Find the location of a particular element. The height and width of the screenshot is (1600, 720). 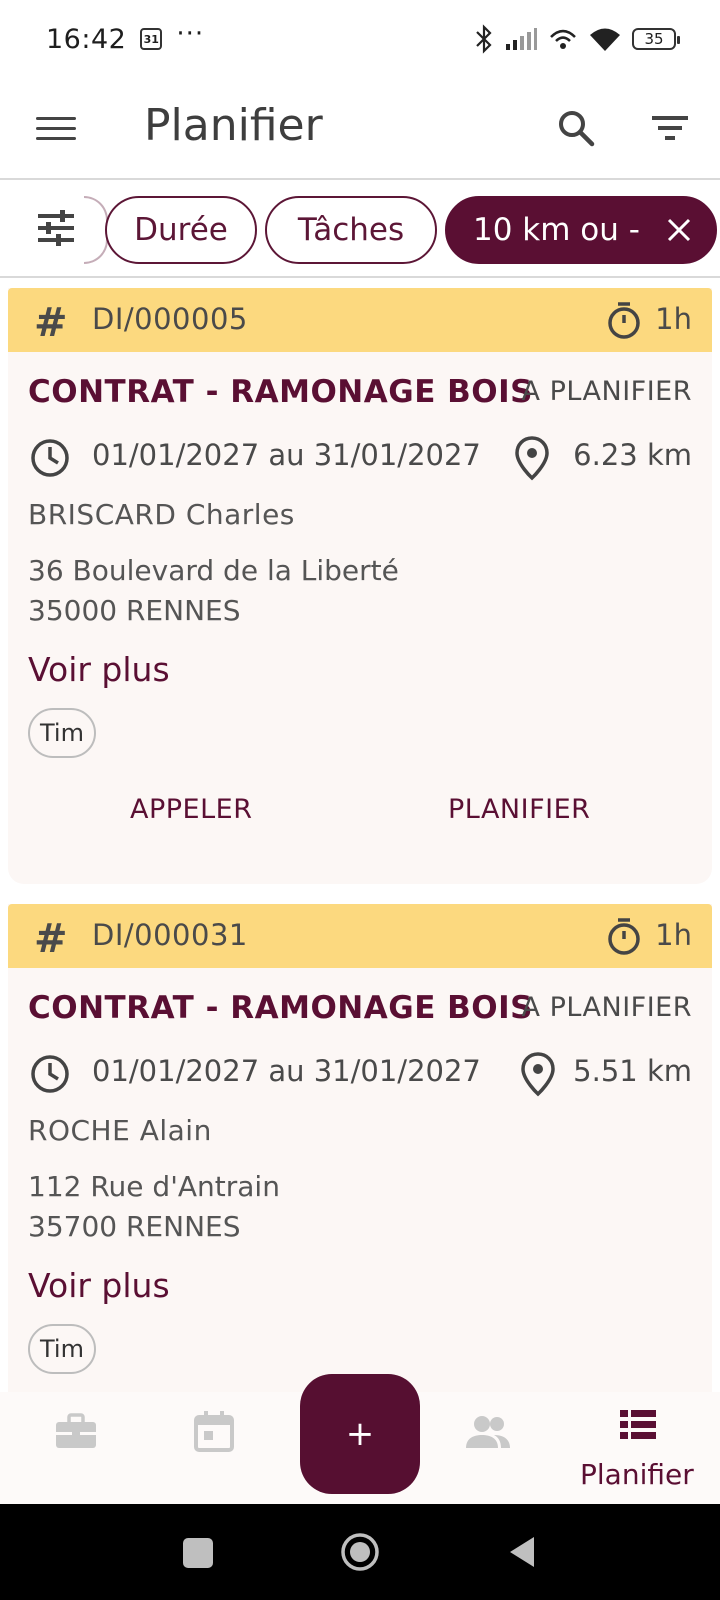

card-header: # DI/000031 1h is located at coordinates (360, 936).